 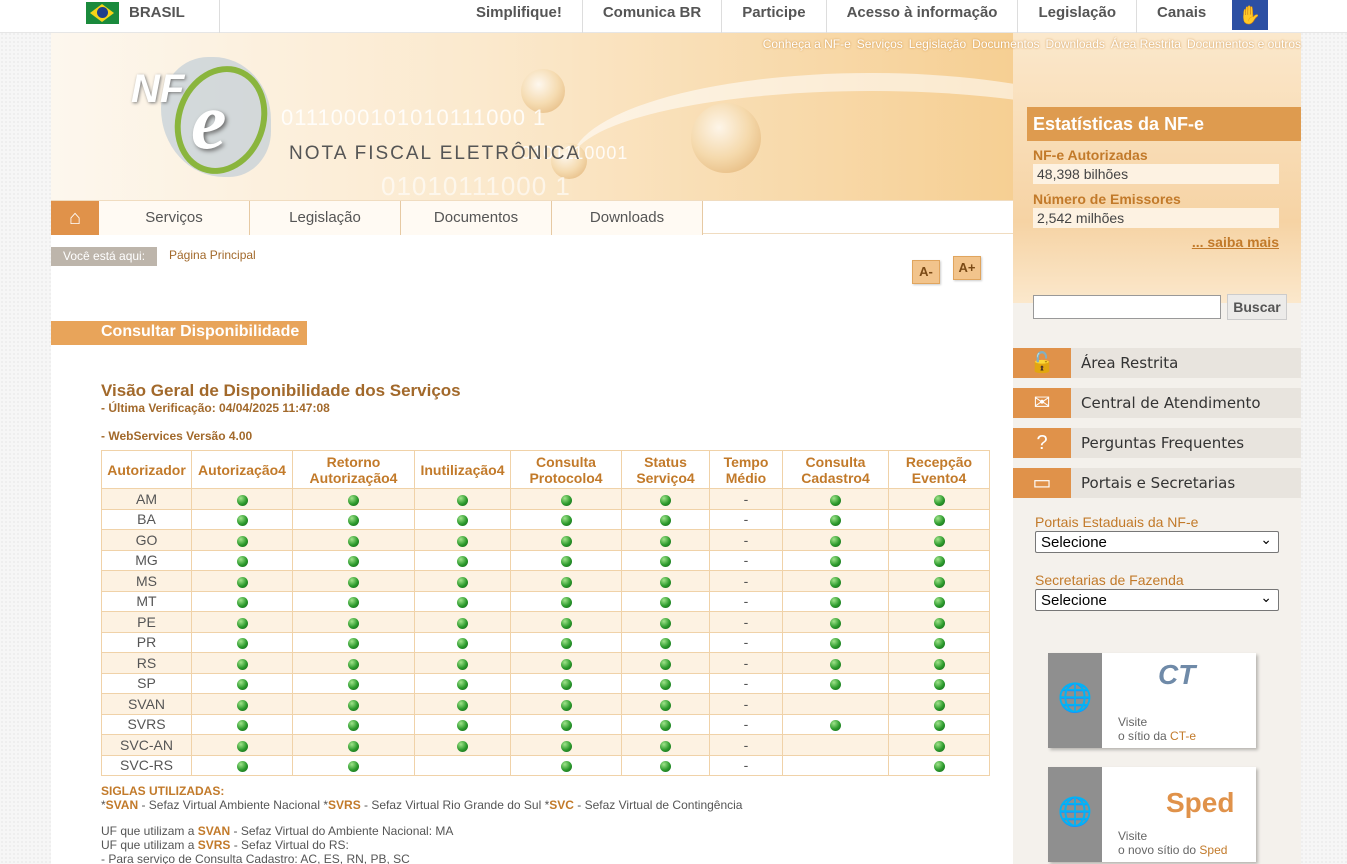 What do you see at coordinates (325, 218) in the screenshot?
I see `nav-legislacao: Legislação` at bounding box center [325, 218].